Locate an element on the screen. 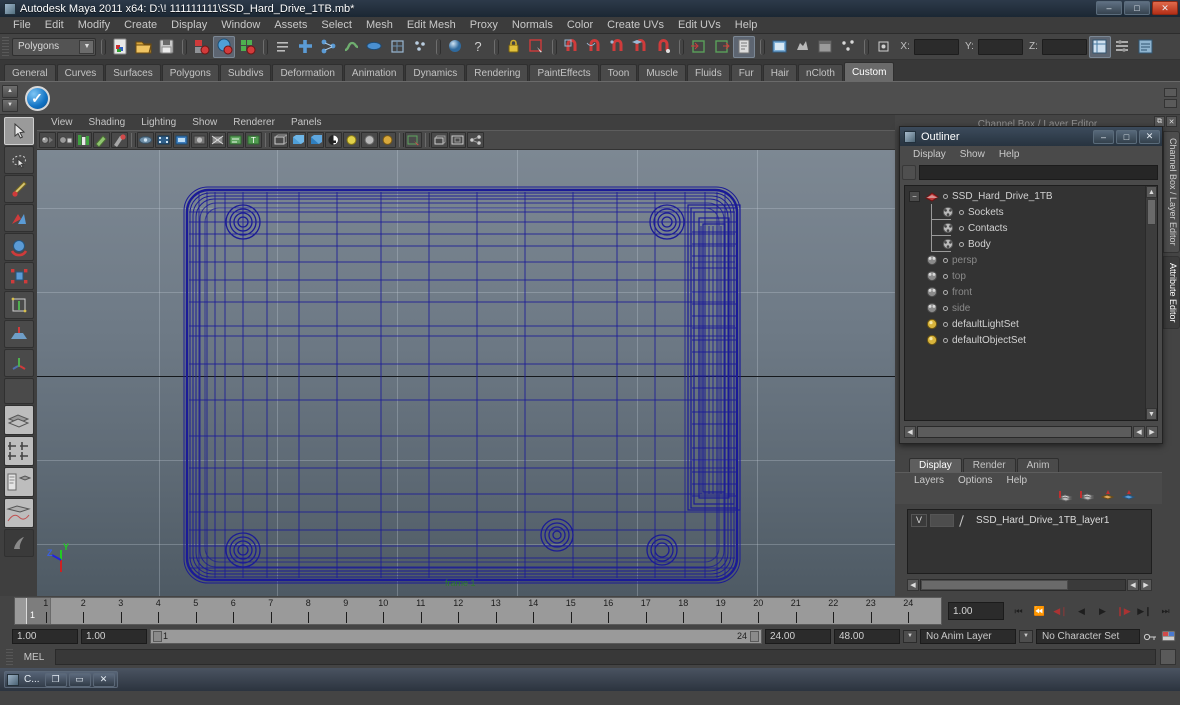  vertical-tab-channel-box-layer-editor: Channel Box / Layer Editor is located at coordinates (1171, 192).